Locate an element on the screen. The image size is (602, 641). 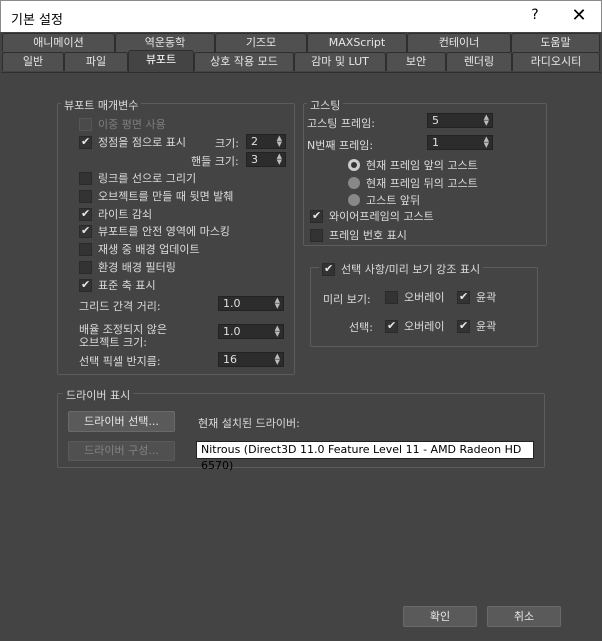
pick-radius-spinner: 16 ▲ ▼ is located at coordinates (251, 359).